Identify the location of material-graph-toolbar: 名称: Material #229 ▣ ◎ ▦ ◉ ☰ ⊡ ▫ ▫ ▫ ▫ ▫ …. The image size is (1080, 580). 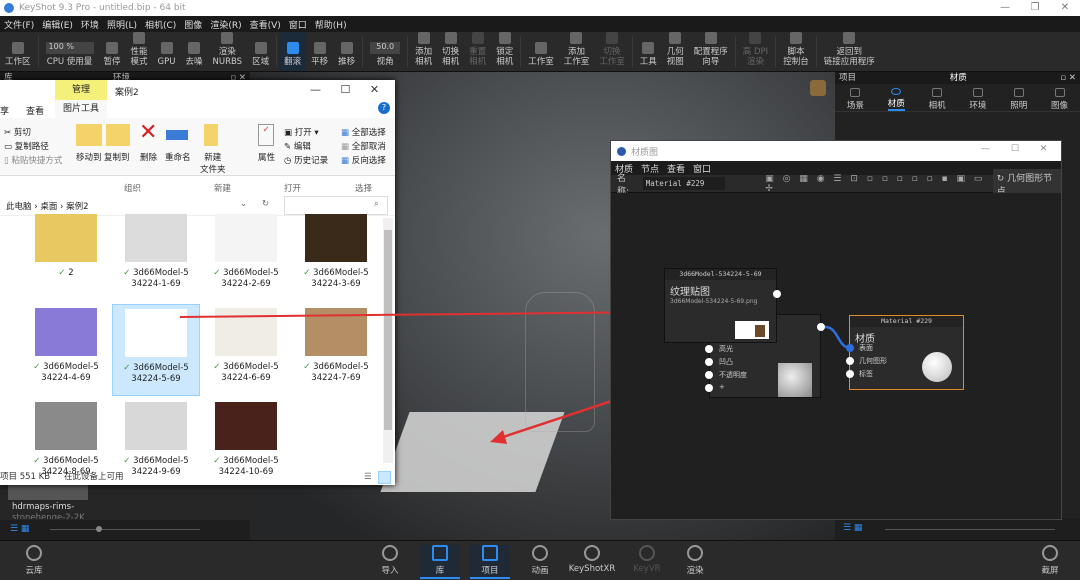
(836, 183).